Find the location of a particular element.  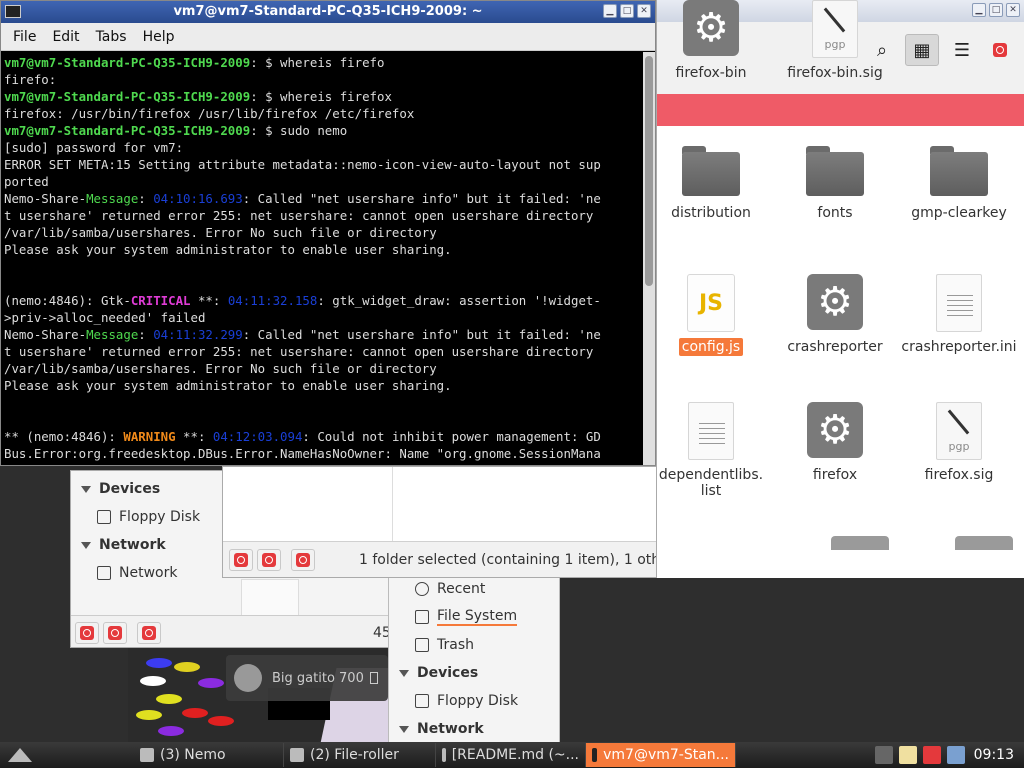

volume-icon is located at coordinates (883, 755).